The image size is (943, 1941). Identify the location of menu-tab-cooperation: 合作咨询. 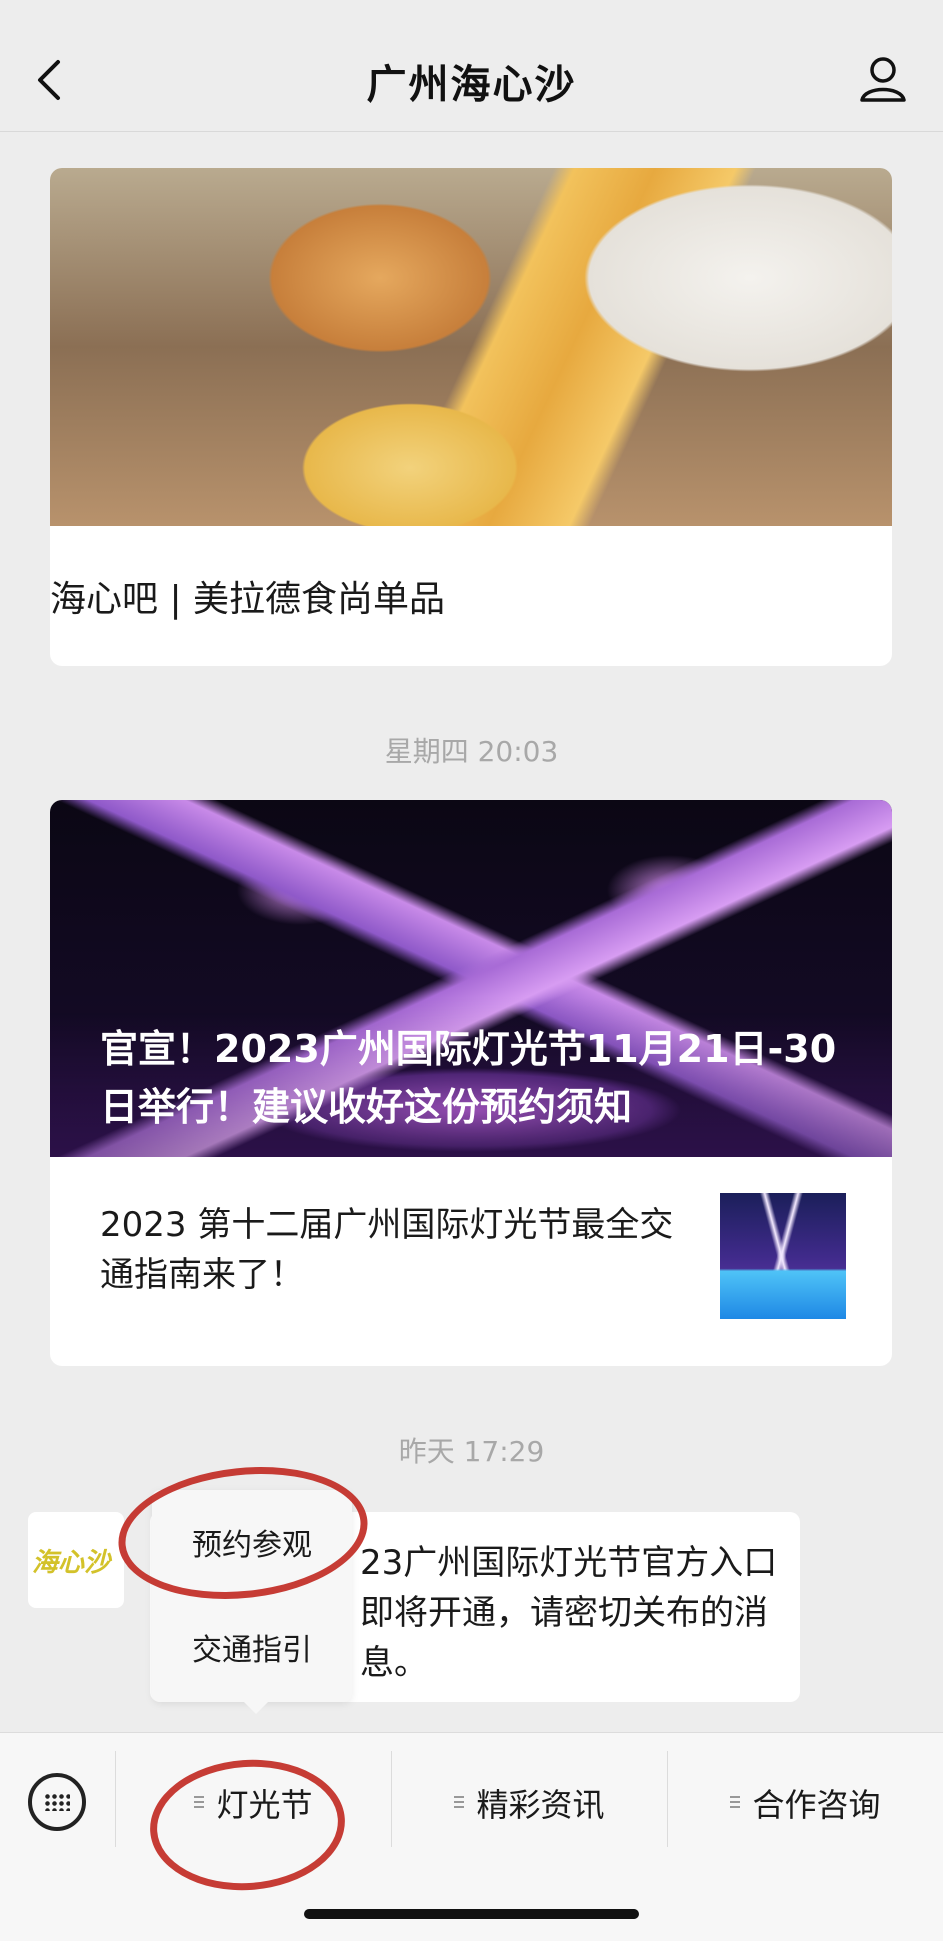
(805, 1803).